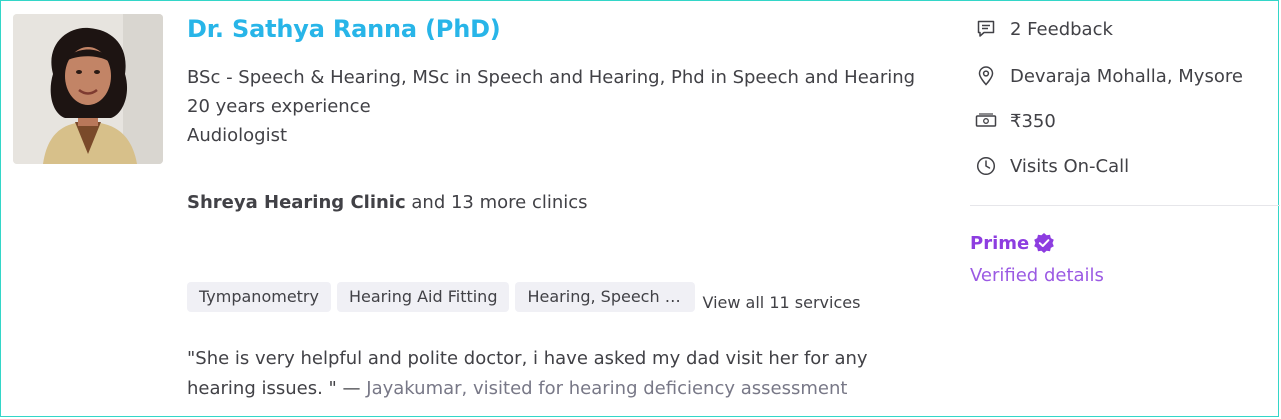 The image size is (1281, 419). What do you see at coordinates (296, 202) in the screenshot?
I see `clinic-name: Shreya Hearing Clinic` at bounding box center [296, 202].